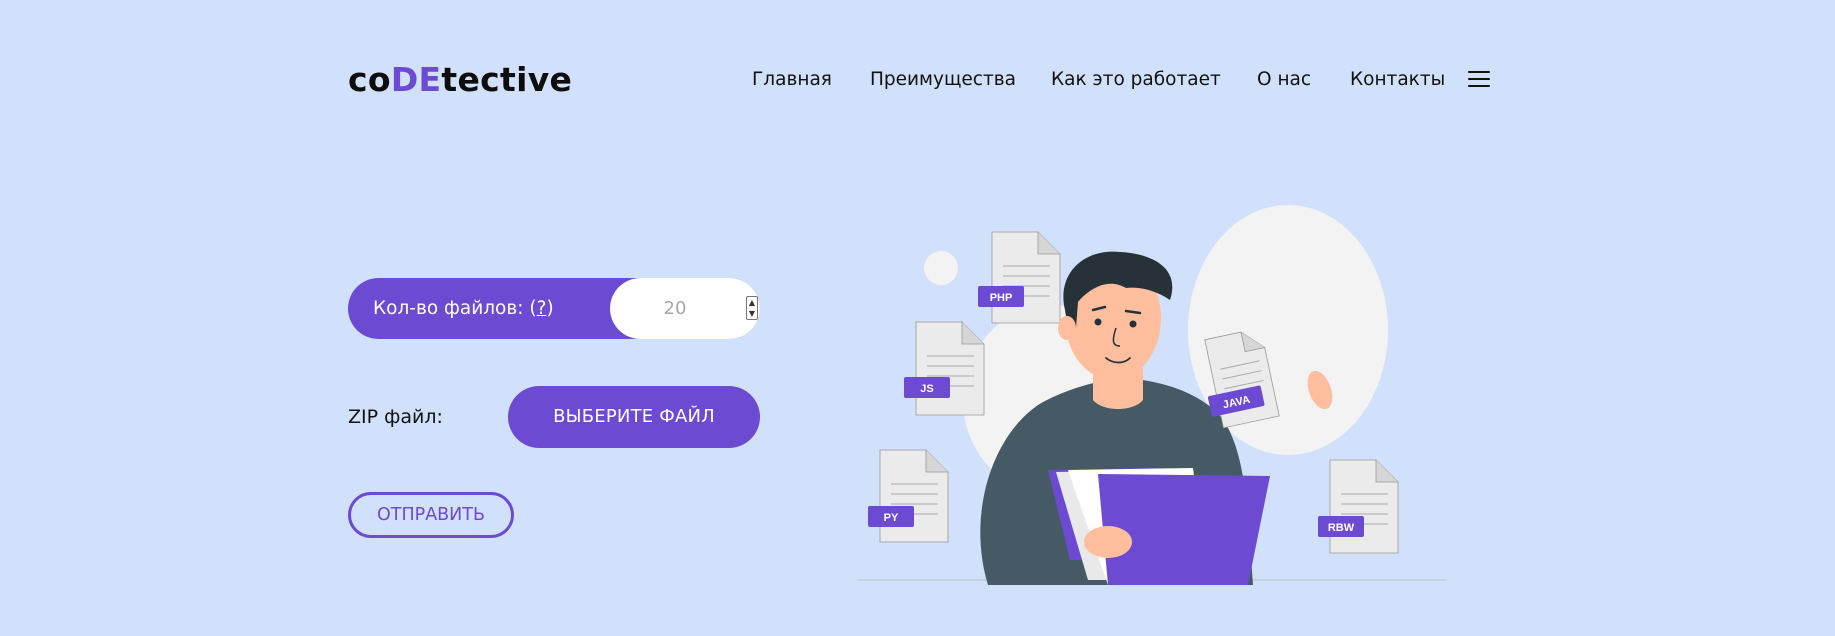 This screenshot has height=636, width=1835. I want to click on nav-item-home: Главная, so click(792, 80).